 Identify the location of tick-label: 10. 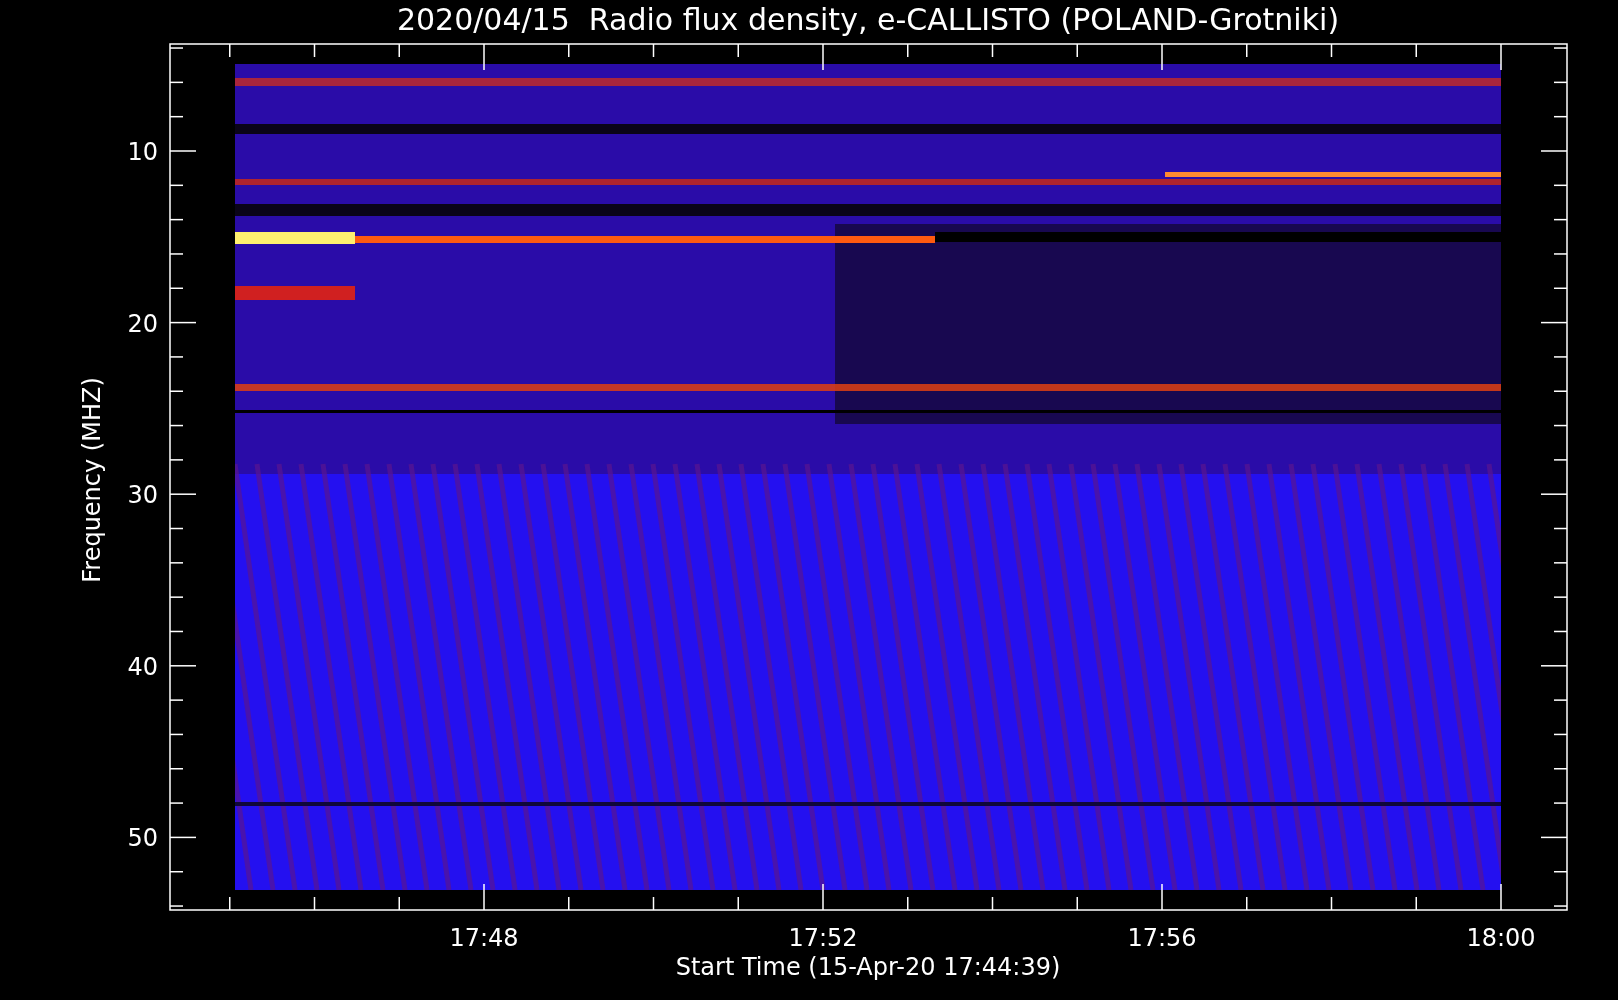
(142, 152).